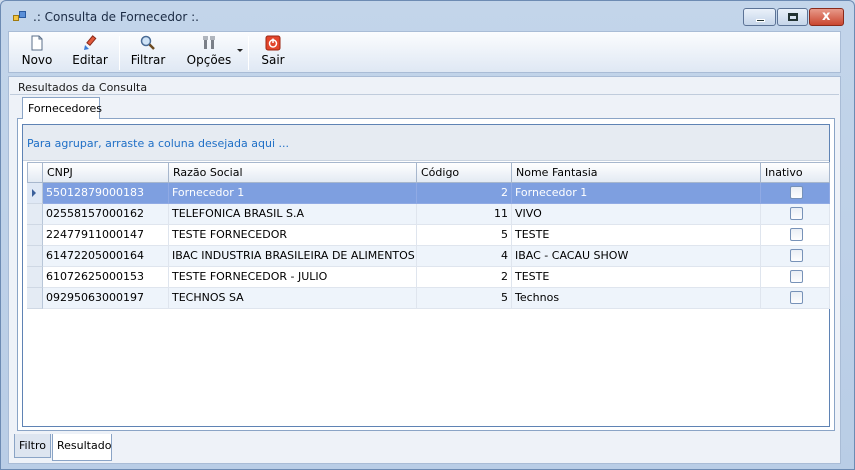  I want to click on app-icon, so click(20, 17).